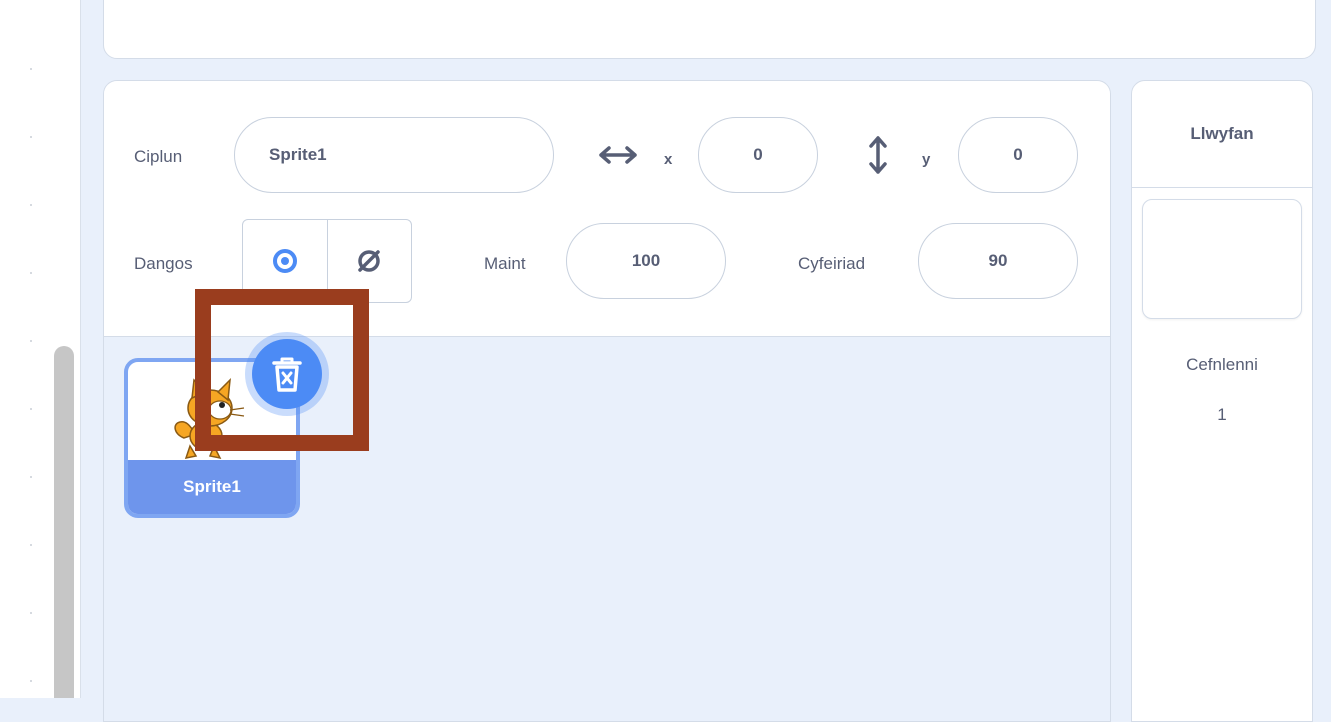 The height and width of the screenshot is (722, 1331). What do you see at coordinates (32, 349) in the screenshot?
I see `grid-dots` at bounding box center [32, 349].